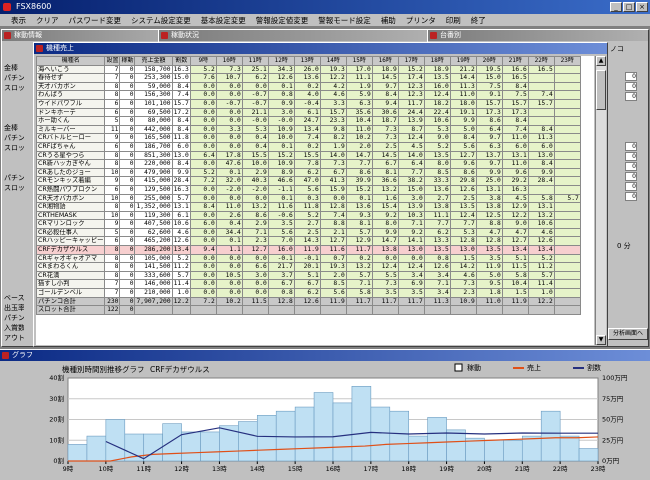 This screenshot has height=480, width=650. Describe the element at coordinates (489, 61) in the screenshot. I see `col-header-16: 20時` at that location.